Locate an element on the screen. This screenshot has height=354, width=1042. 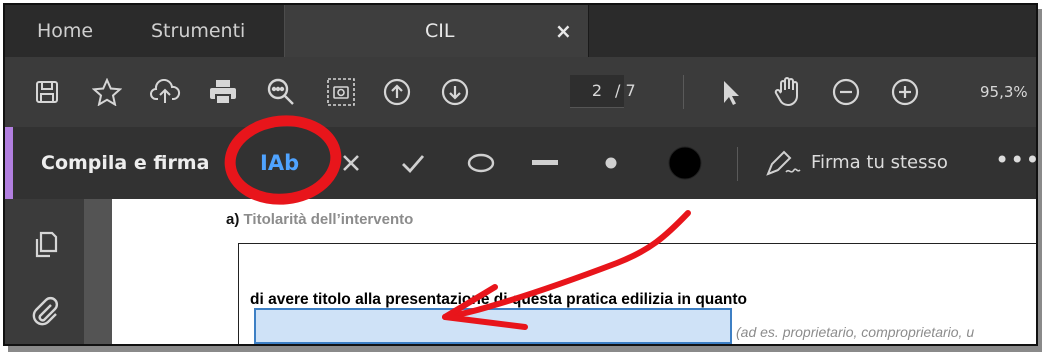
paperclip-icon is located at coordinates (45, 311).